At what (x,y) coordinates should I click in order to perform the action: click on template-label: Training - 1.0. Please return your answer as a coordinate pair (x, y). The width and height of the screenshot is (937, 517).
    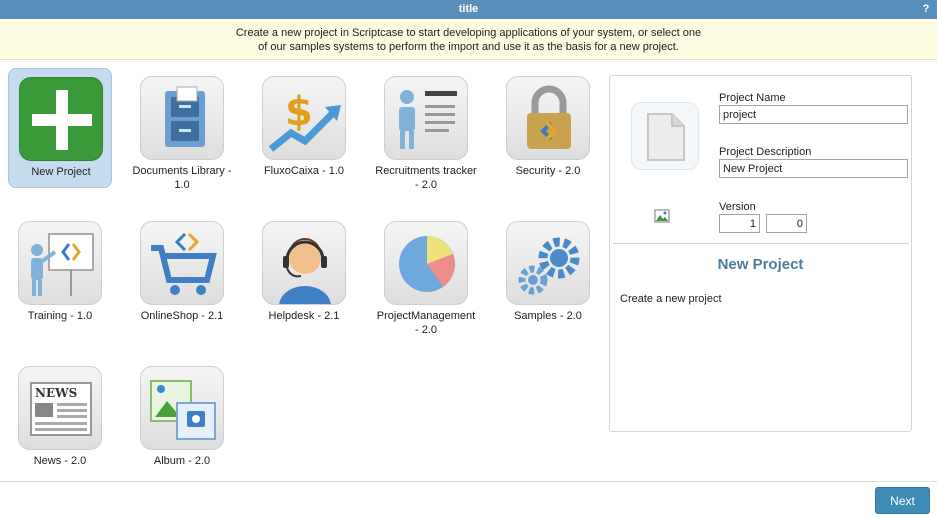
    Looking at the image, I should click on (60, 316).